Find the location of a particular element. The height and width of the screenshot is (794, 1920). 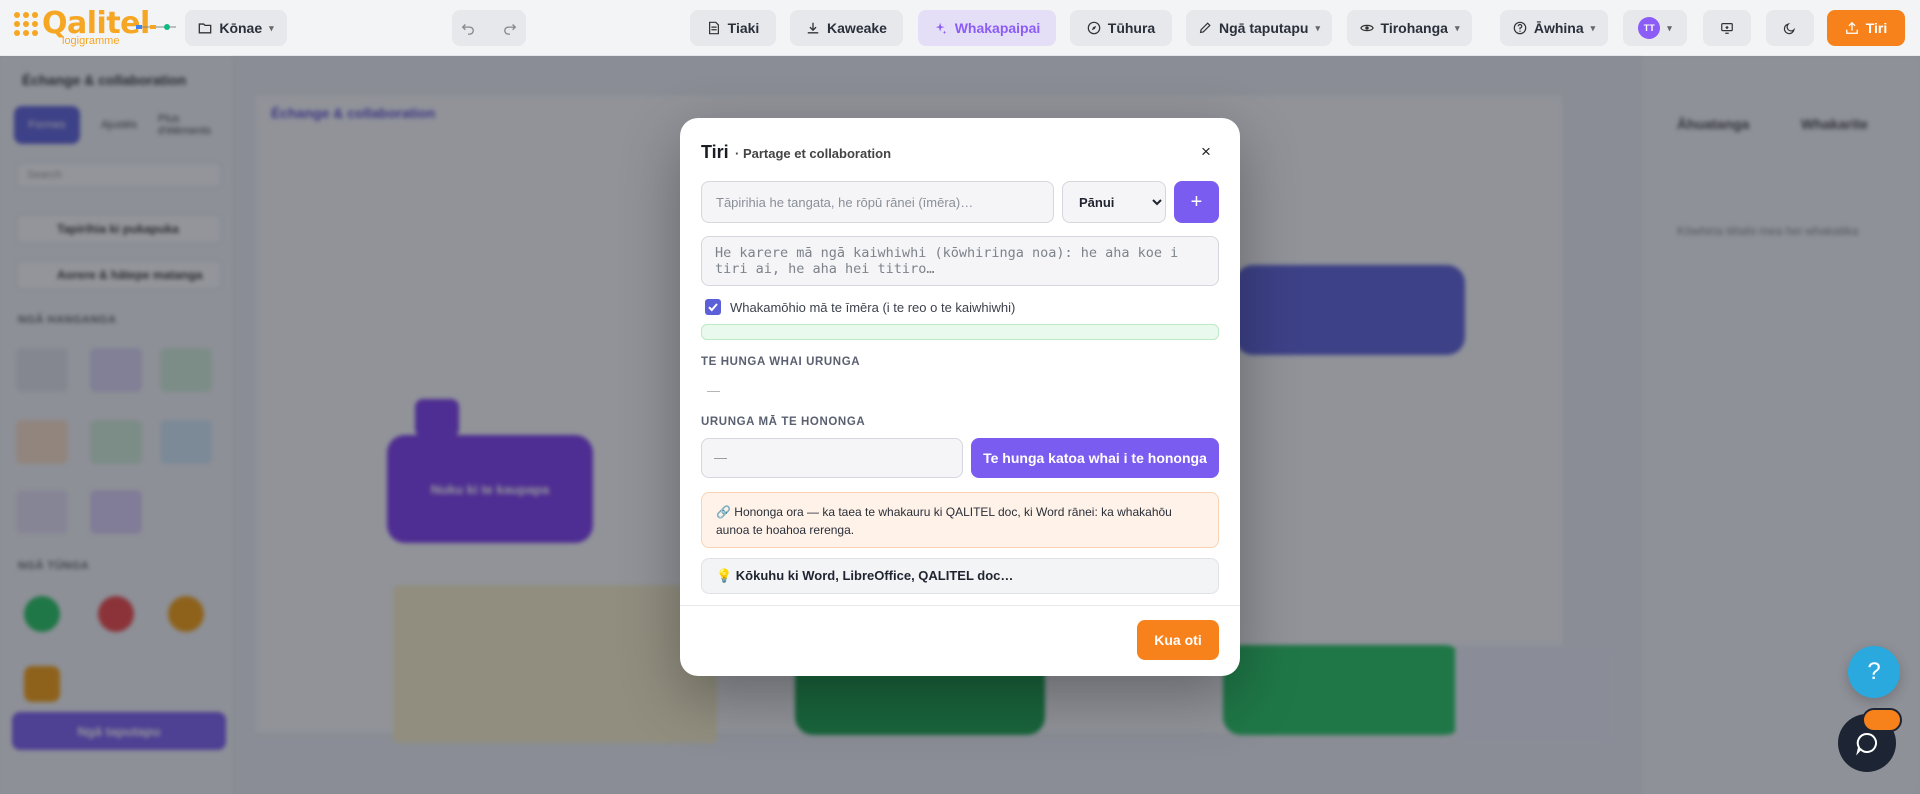

share-label: Tiri is located at coordinates (1876, 28).